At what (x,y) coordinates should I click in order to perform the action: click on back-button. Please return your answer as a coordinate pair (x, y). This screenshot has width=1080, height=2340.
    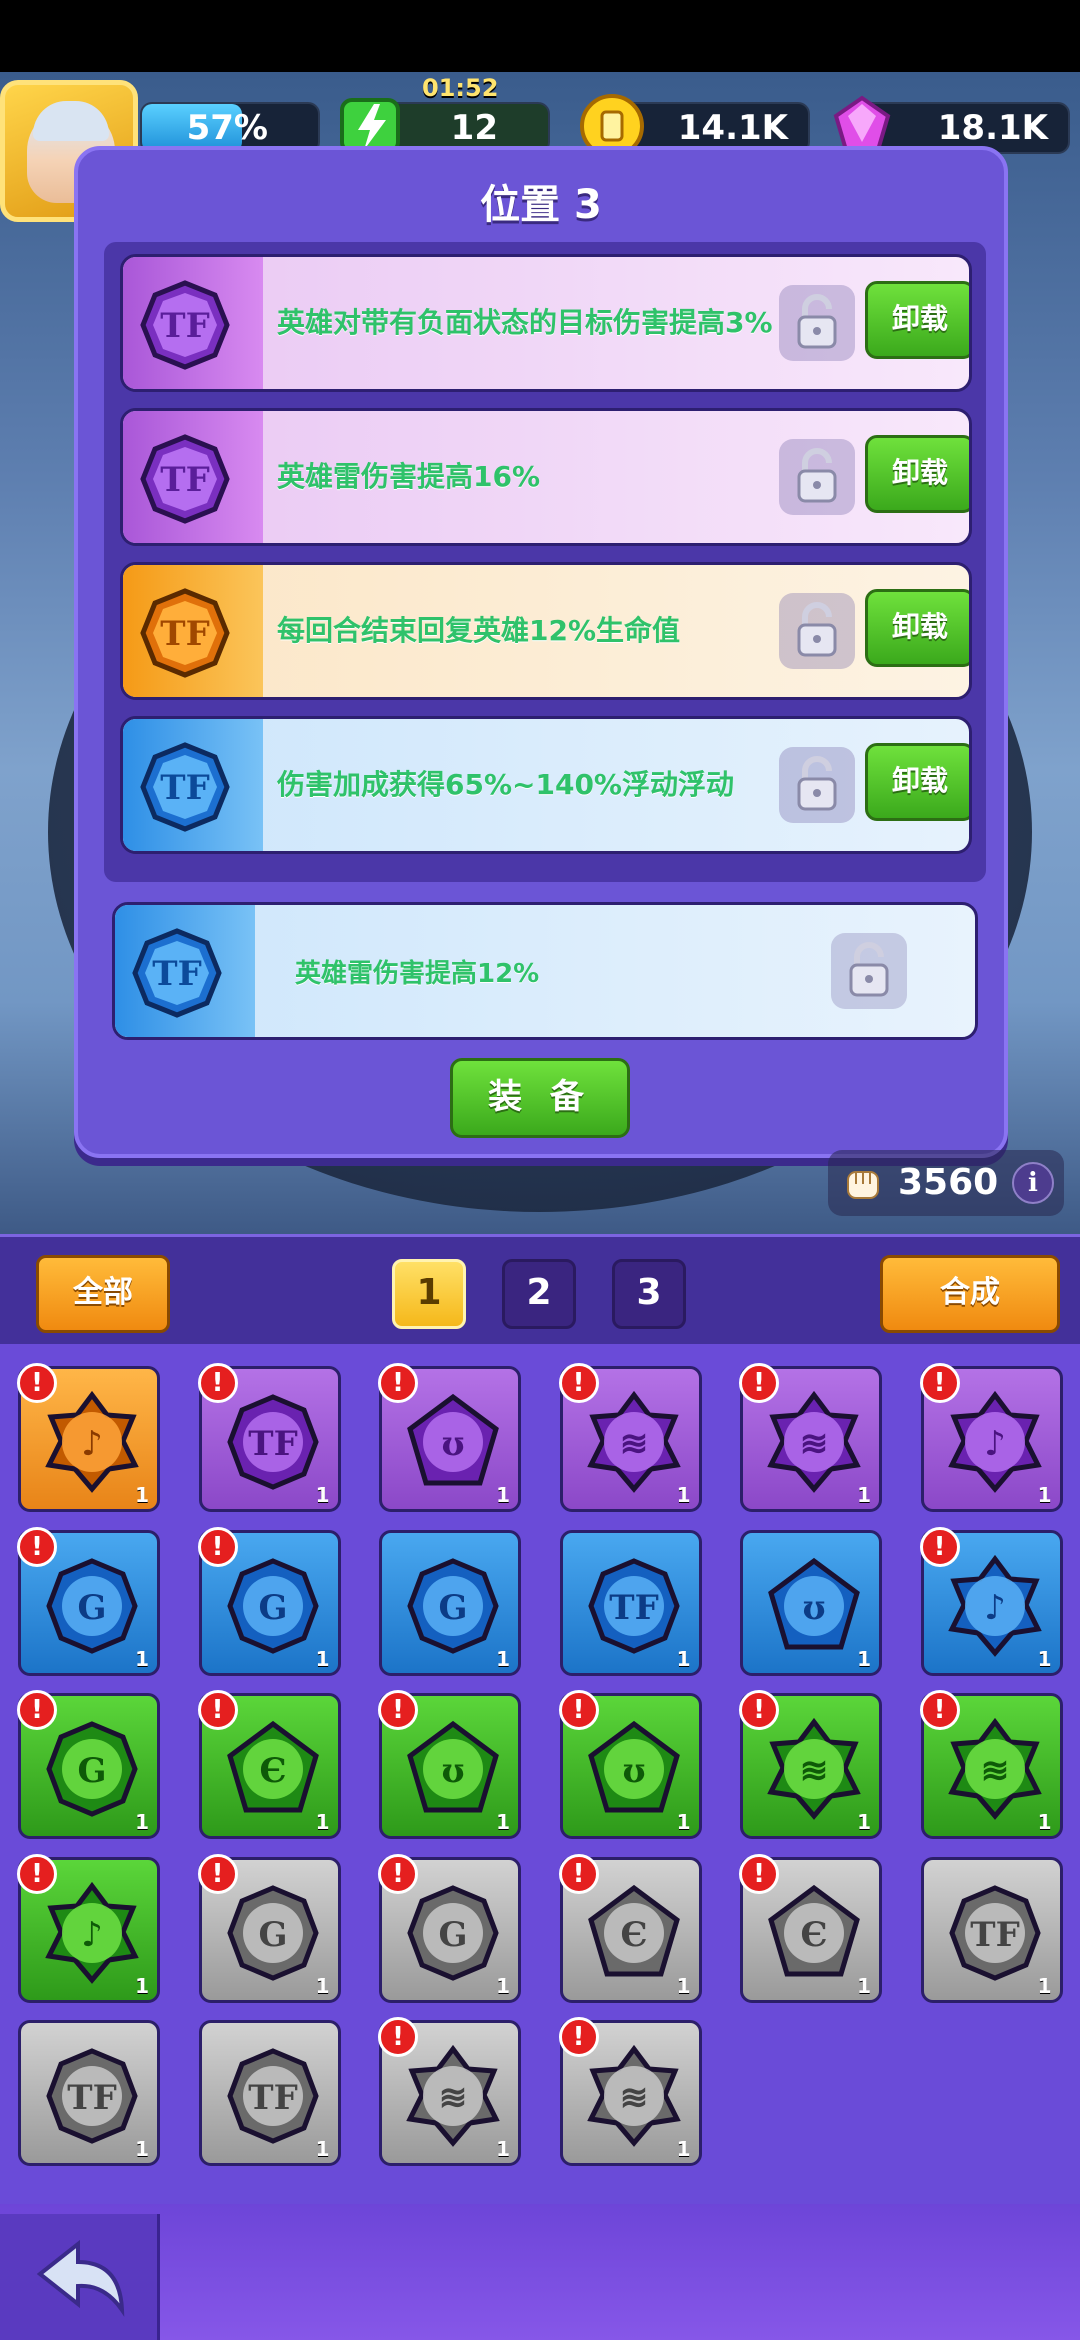
    Looking at the image, I should click on (80, 2277).